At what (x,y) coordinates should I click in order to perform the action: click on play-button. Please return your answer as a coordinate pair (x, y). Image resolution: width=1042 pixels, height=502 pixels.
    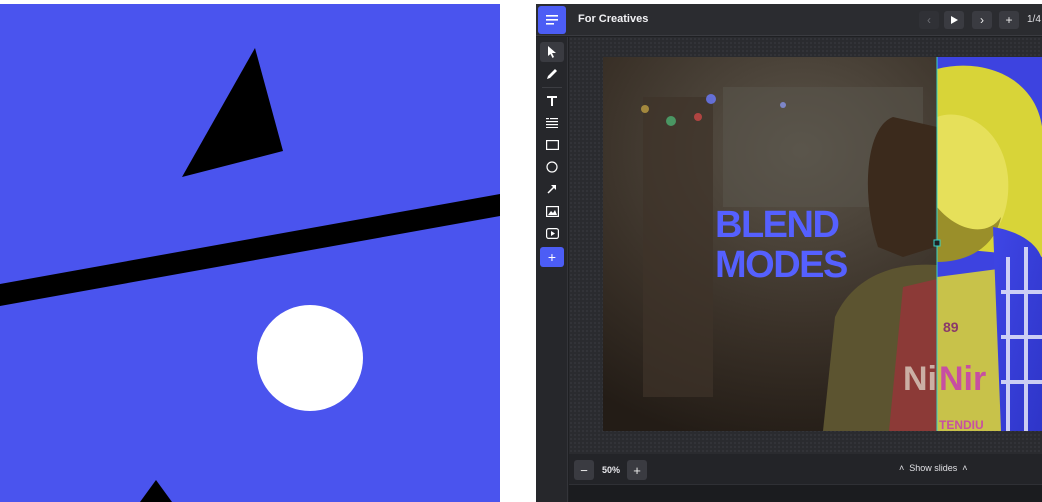
    Looking at the image, I should click on (954, 20).